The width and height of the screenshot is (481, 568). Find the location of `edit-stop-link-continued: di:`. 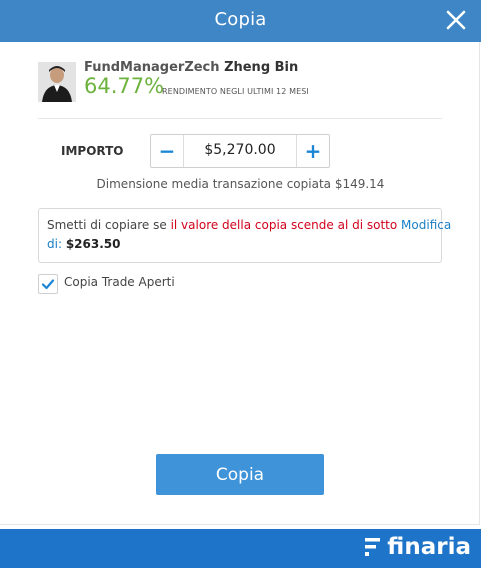

edit-stop-link-continued: di: is located at coordinates (54, 244).